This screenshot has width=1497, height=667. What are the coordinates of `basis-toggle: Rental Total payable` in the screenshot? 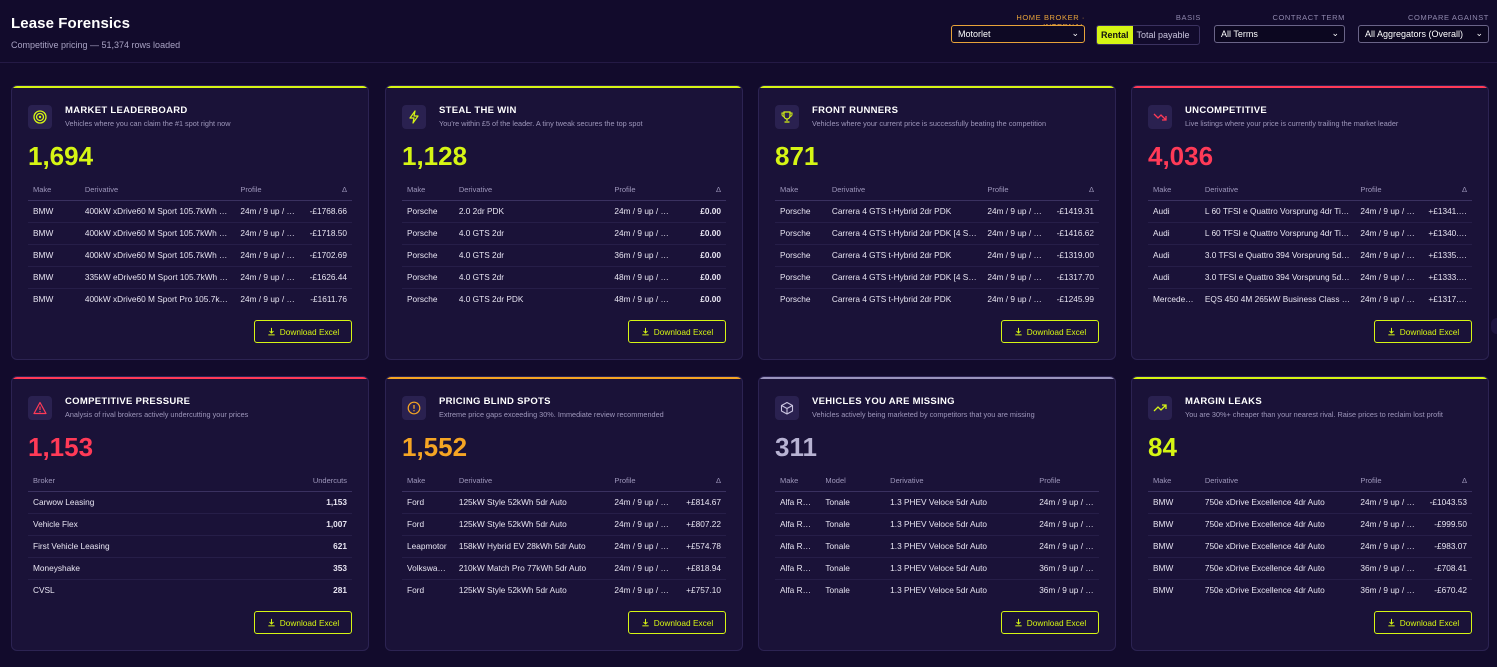 It's located at (1148, 35).